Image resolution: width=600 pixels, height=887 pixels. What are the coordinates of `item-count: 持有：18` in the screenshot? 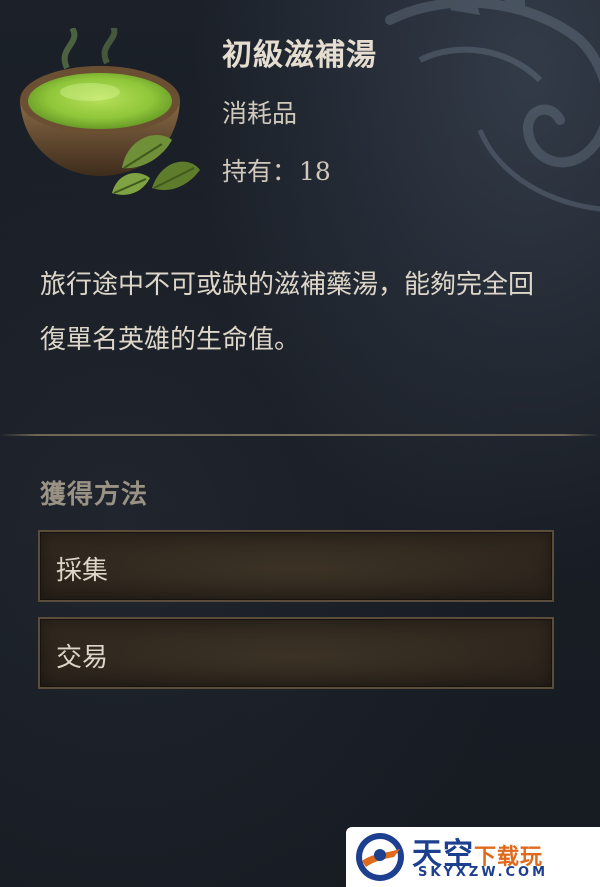 It's located at (276, 170).